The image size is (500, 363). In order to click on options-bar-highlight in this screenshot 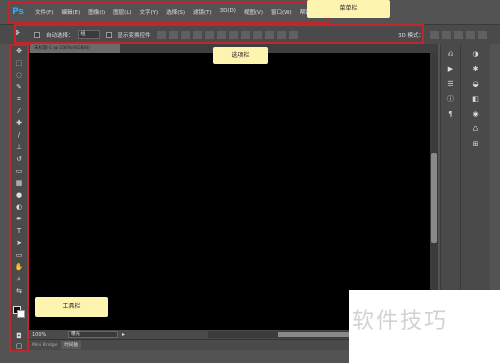, I will do `click(219, 34)`.